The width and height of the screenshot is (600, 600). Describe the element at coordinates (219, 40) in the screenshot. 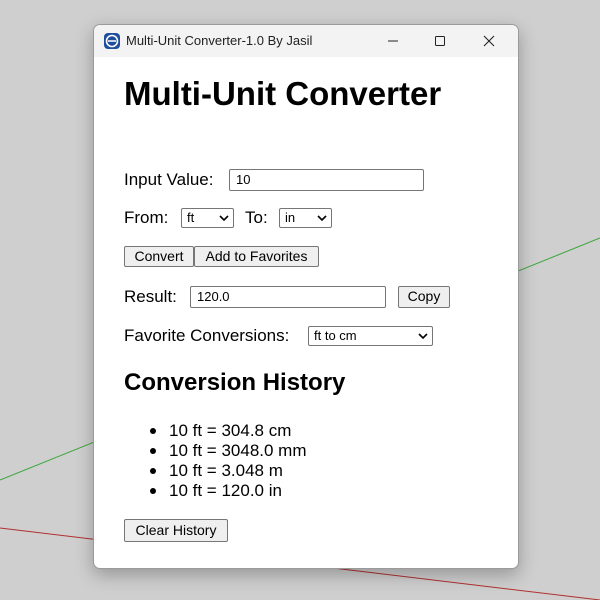

I see `window-title: Multi-Unit Converter-1.0 By Jasil` at that location.